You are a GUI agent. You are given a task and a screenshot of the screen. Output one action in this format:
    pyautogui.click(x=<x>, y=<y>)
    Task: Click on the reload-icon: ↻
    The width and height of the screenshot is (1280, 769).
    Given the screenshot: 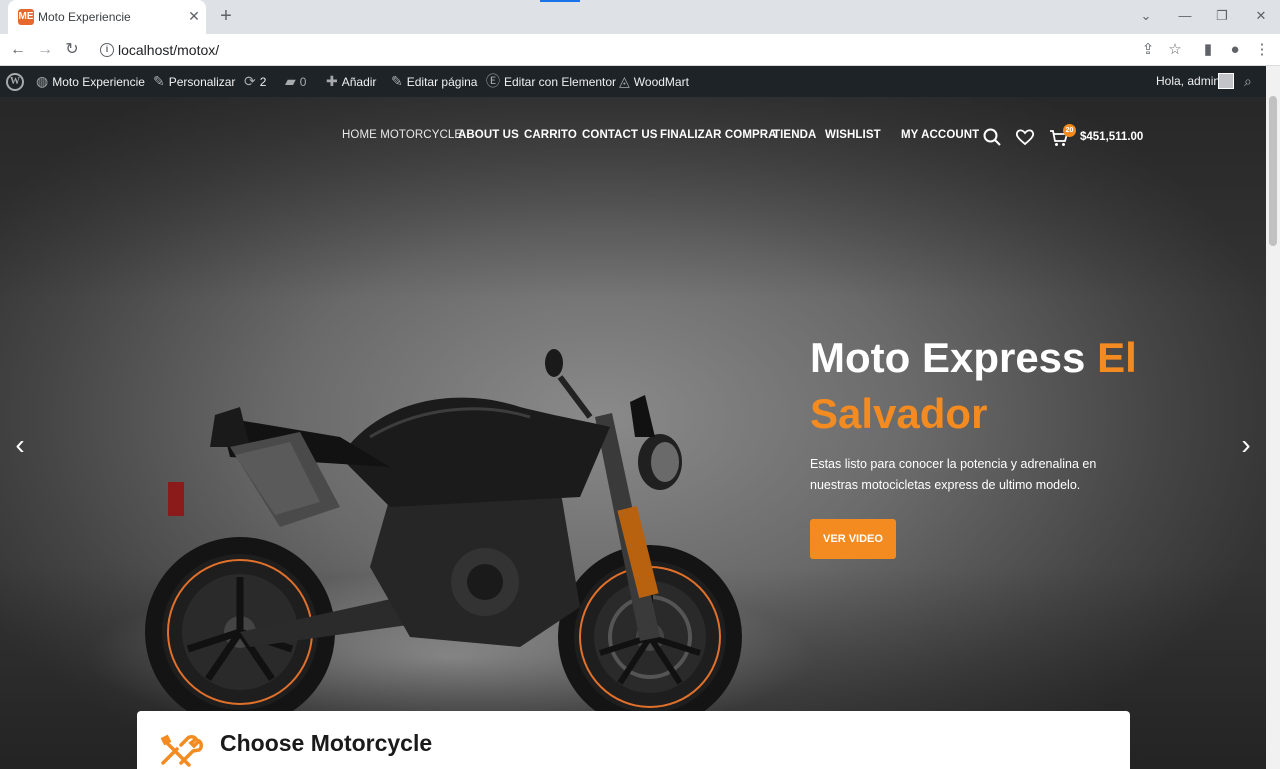 What is the action you would take?
    pyautogui.click(x=72, y=50)
    